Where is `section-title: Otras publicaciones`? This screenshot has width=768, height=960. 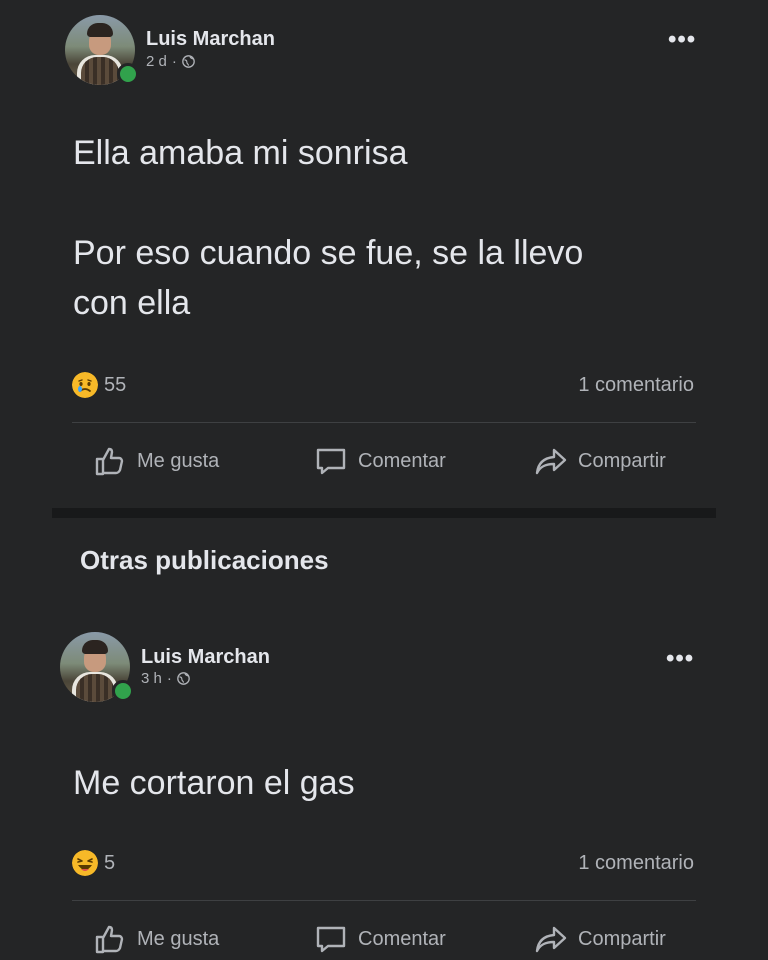
section-title: Otras publicaciones is located at coordinates (204, 560).